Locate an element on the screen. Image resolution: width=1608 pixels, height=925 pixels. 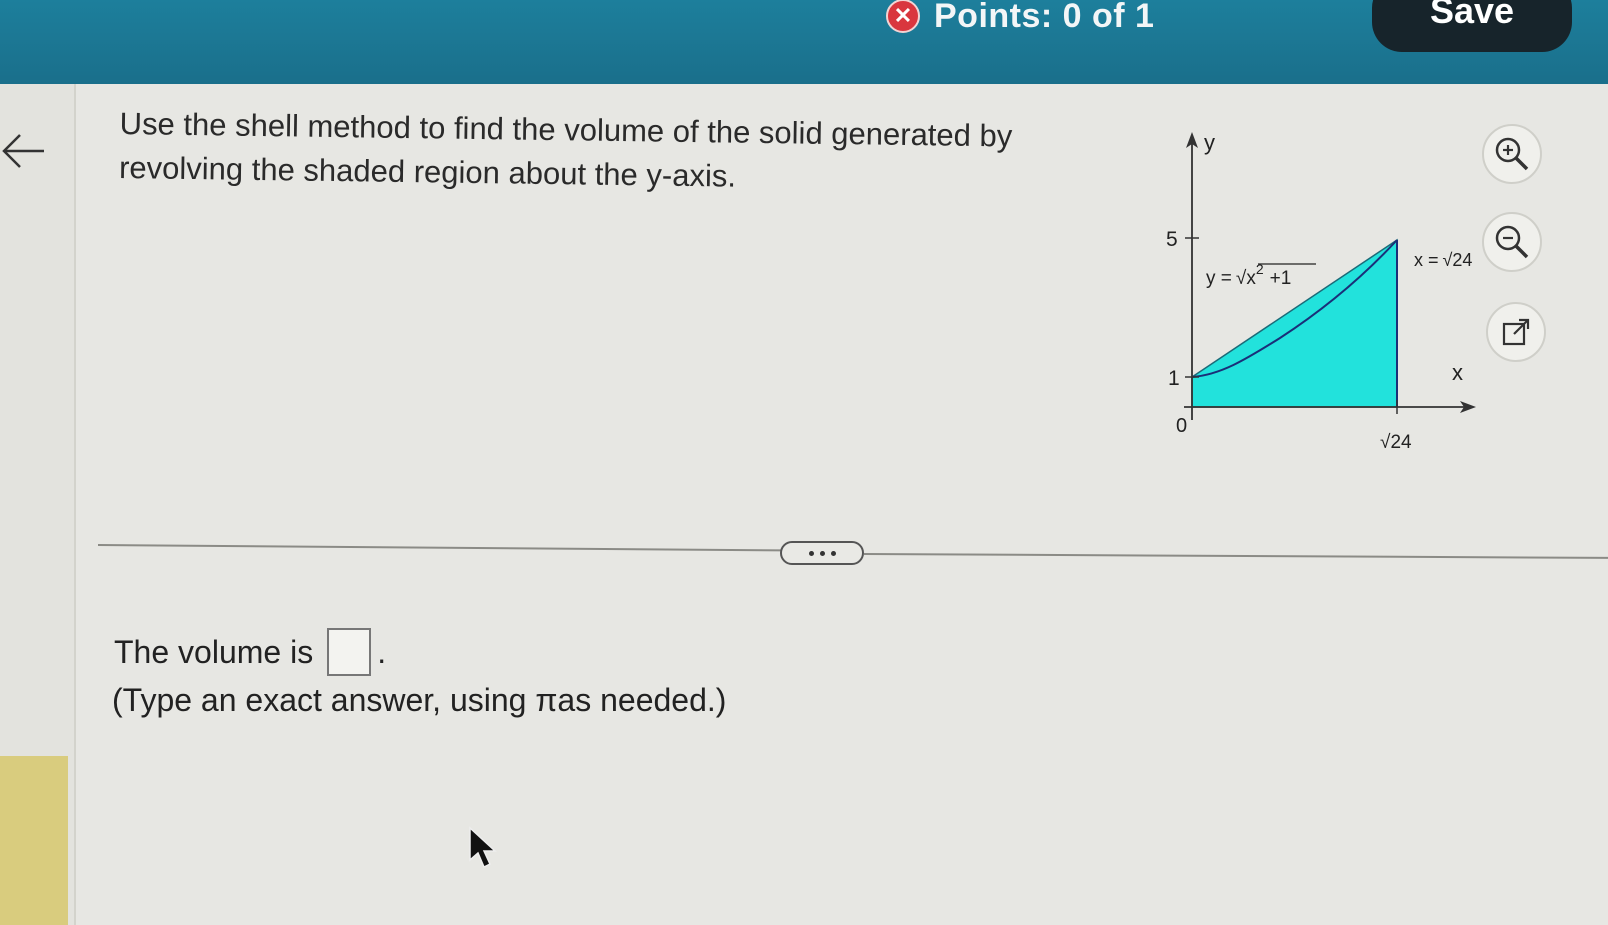
zoom-in-button is located at coordinates (1512, 154).